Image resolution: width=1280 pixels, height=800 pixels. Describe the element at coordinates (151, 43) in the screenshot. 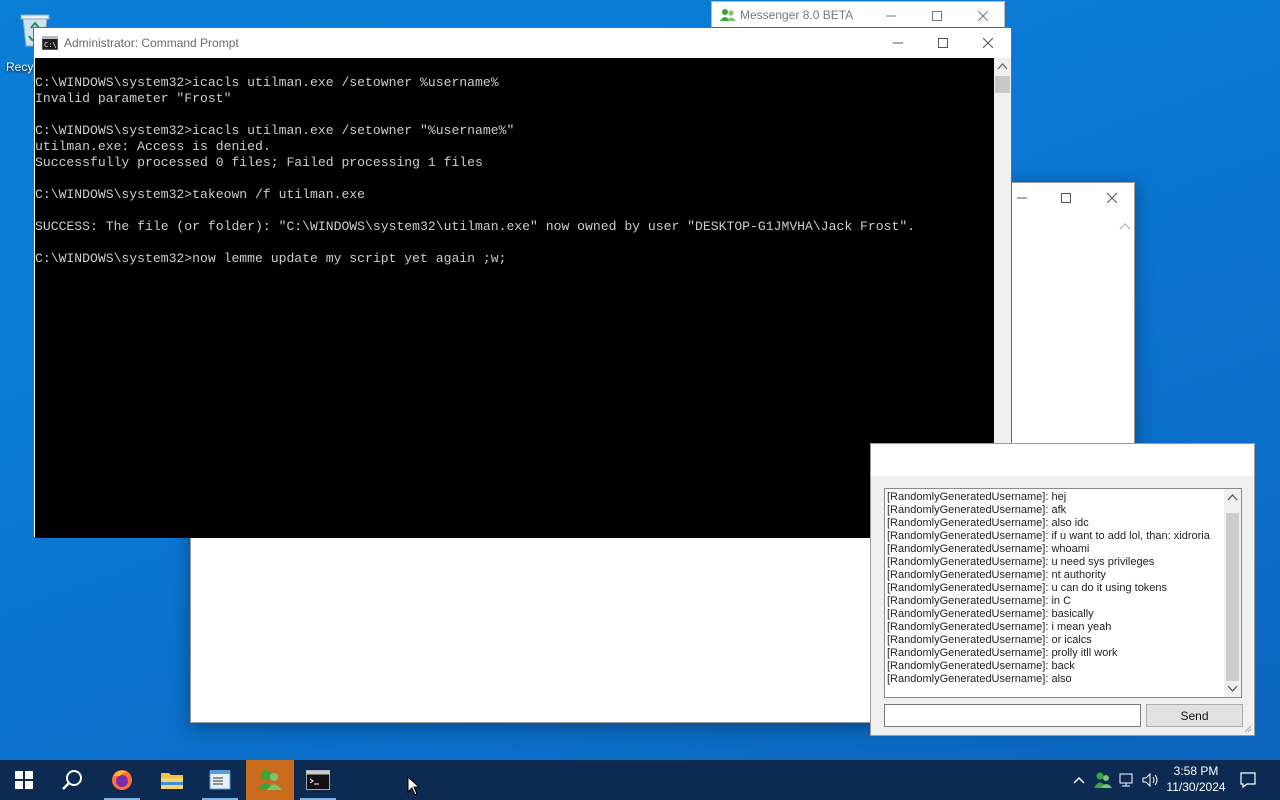

I see `command-prompt-title: Administrator: Command Prompt` at that location.